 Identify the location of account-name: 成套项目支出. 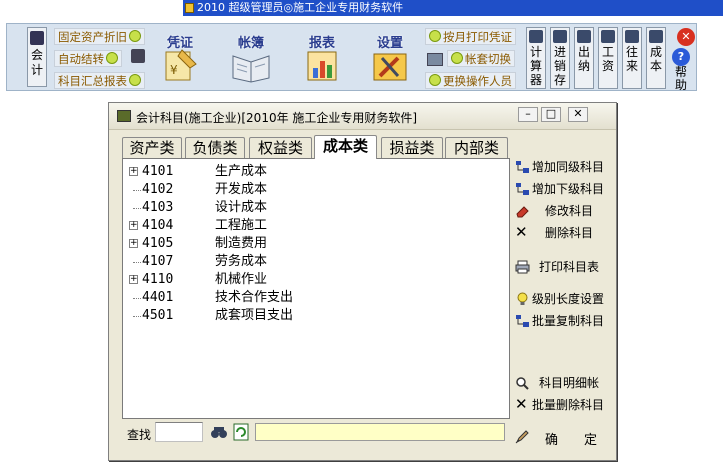
(254, 315).